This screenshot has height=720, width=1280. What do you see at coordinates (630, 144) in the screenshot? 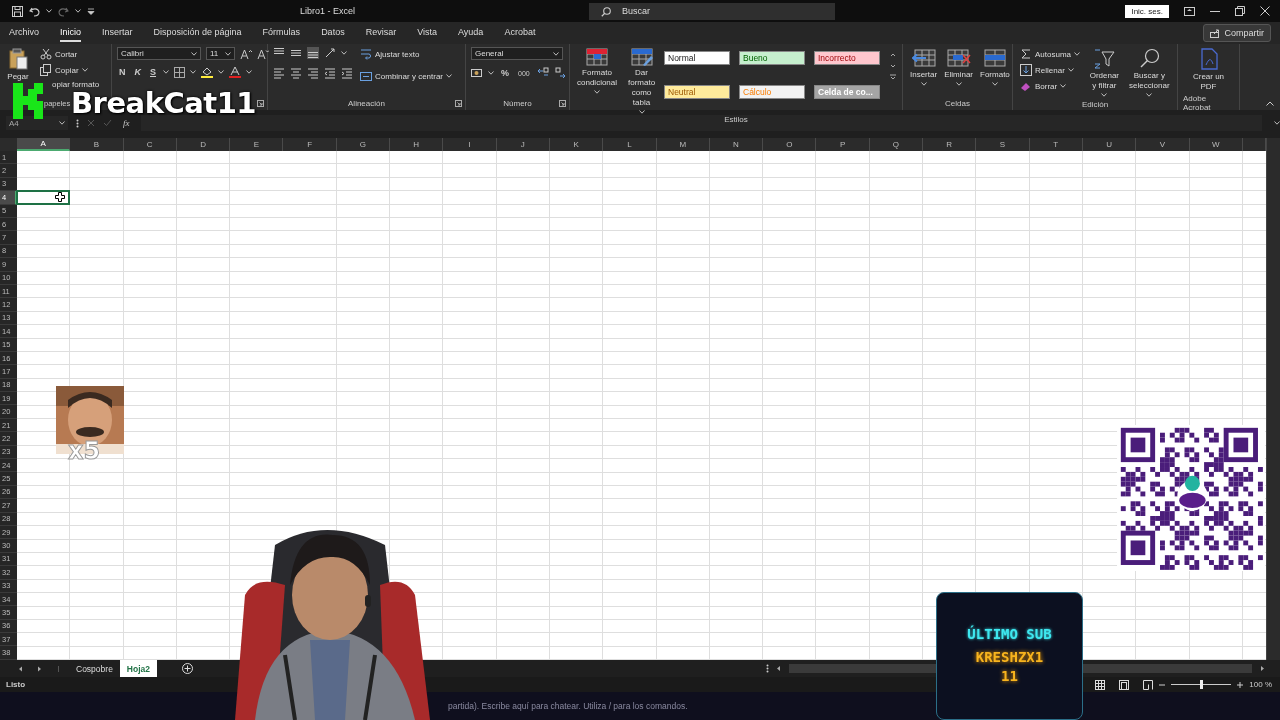
I see `column-header: L` at bounding box center [630, 144].